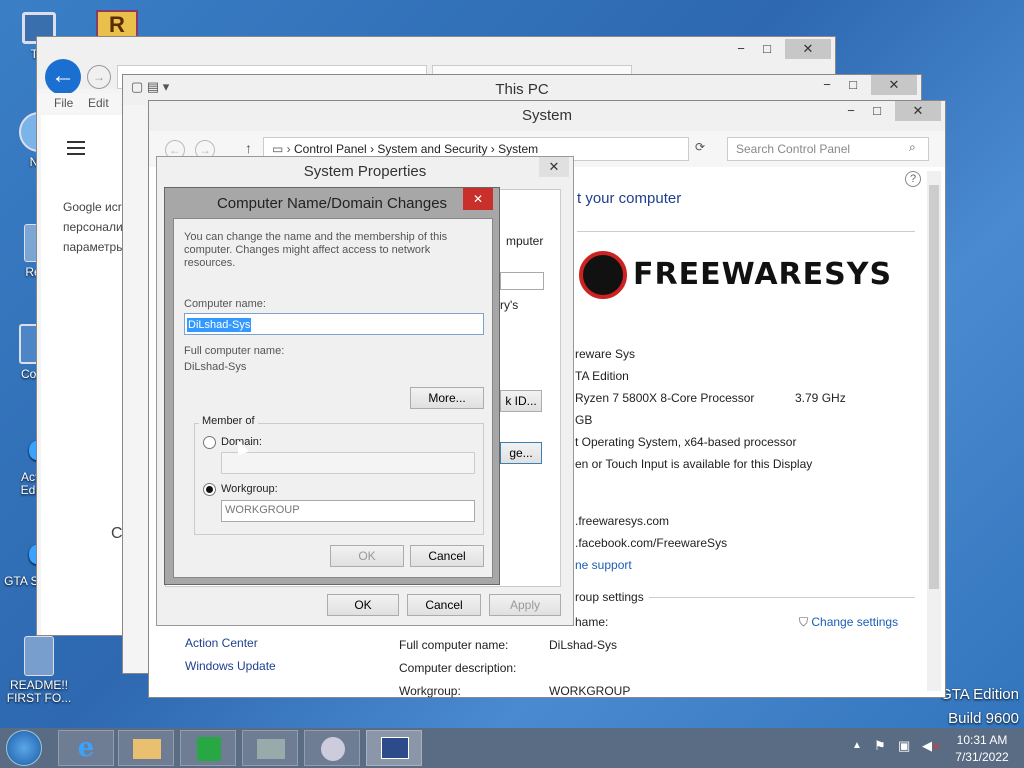 This screenshot has height=768, width=1024. I want to click on workgroup-radio-label: Workgroup:, so click(249, 489).